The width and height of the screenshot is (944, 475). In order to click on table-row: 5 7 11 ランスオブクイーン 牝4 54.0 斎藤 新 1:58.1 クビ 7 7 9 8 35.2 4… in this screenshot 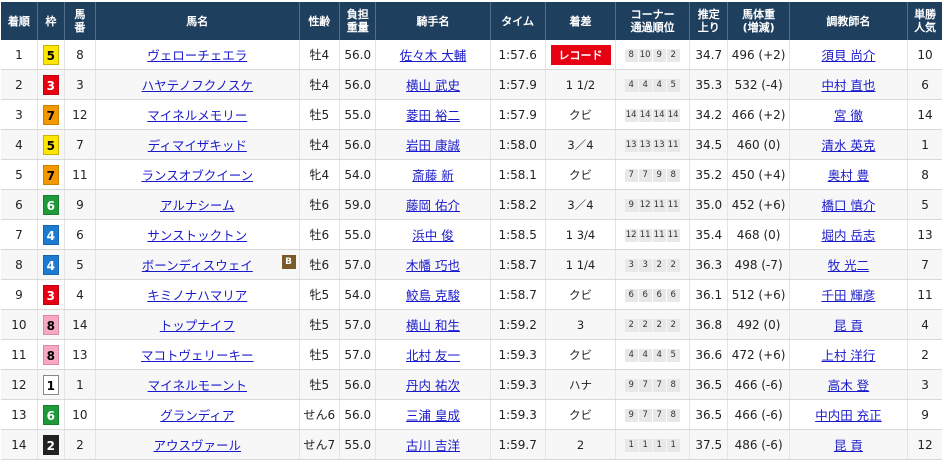, I will do `click(471, 174)`.